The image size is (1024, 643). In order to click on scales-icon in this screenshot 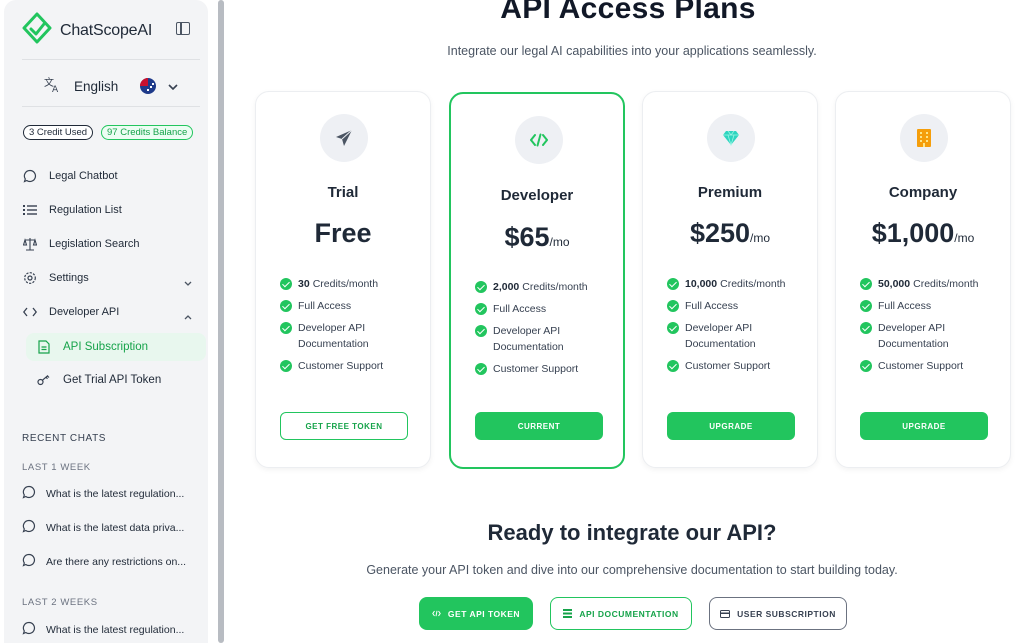, I will do `click(30, 244)`.